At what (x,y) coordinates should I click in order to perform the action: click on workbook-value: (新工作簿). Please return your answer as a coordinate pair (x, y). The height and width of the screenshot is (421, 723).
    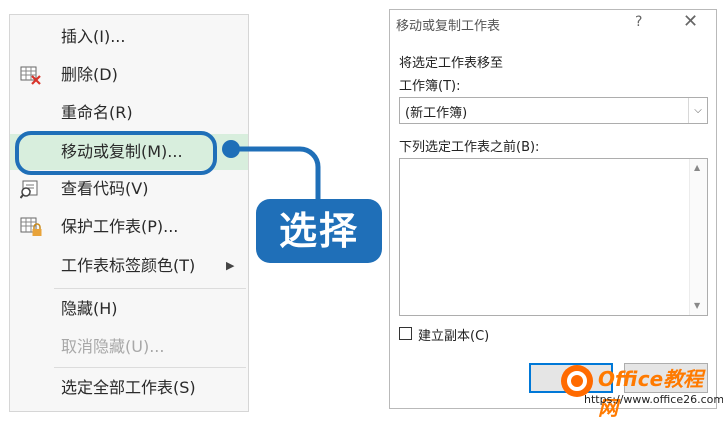
    Looking at the image, I should click on (436, 113).